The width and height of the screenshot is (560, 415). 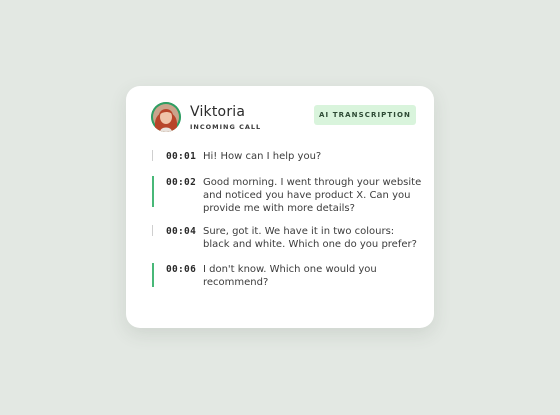 I want to click on contact-name: Viktoria, so click(x=218, y=112).